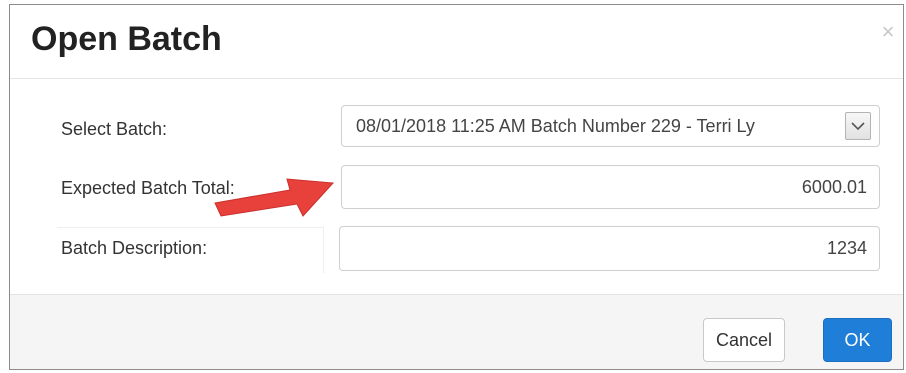  I want to click on select-batch-label: Select Batch:, so click(114, 129).